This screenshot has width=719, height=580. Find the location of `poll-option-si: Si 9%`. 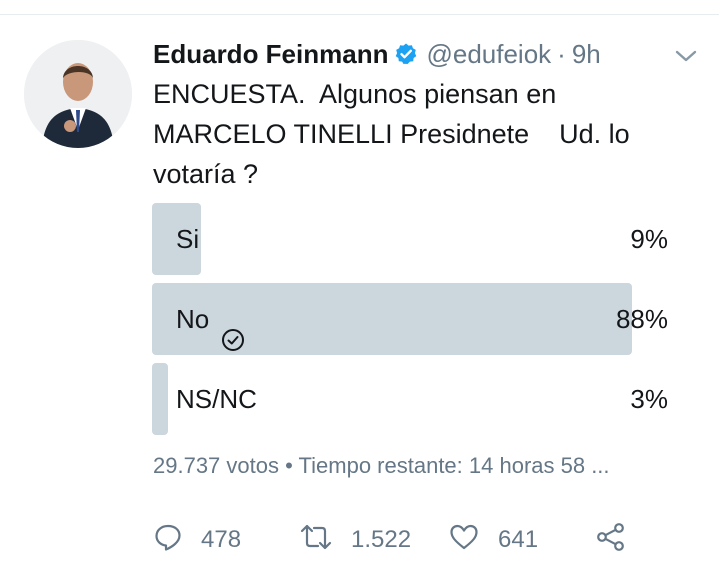

poll-option-si: Si 9% is located at coordinates (410, 239).